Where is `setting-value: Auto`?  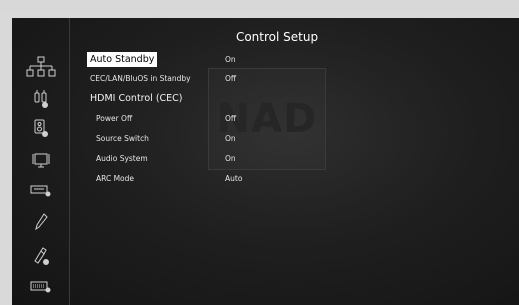
setting-value: Auto is located at coordinates (234, 178).